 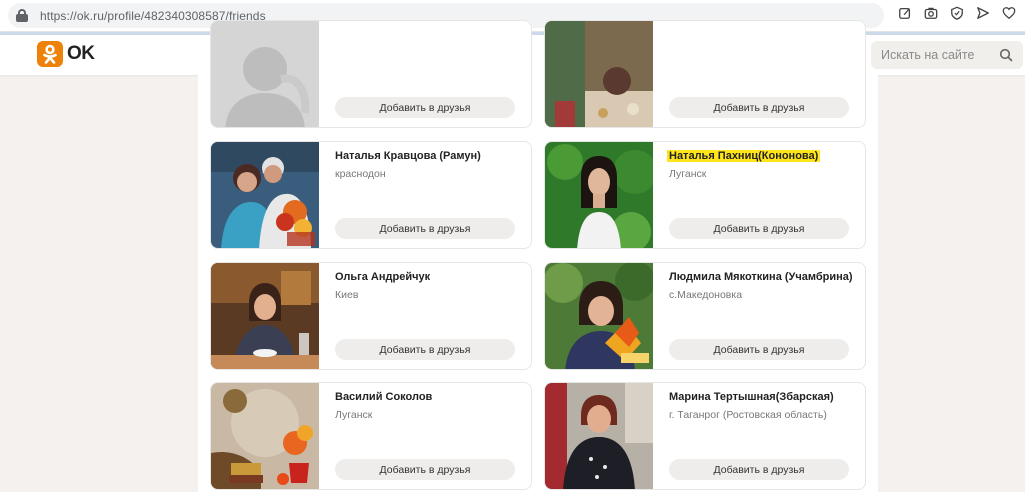 What do you see at coordinates (983, 13) in the screenshot?
I see `send-icon` at bounding box center [983, 13].